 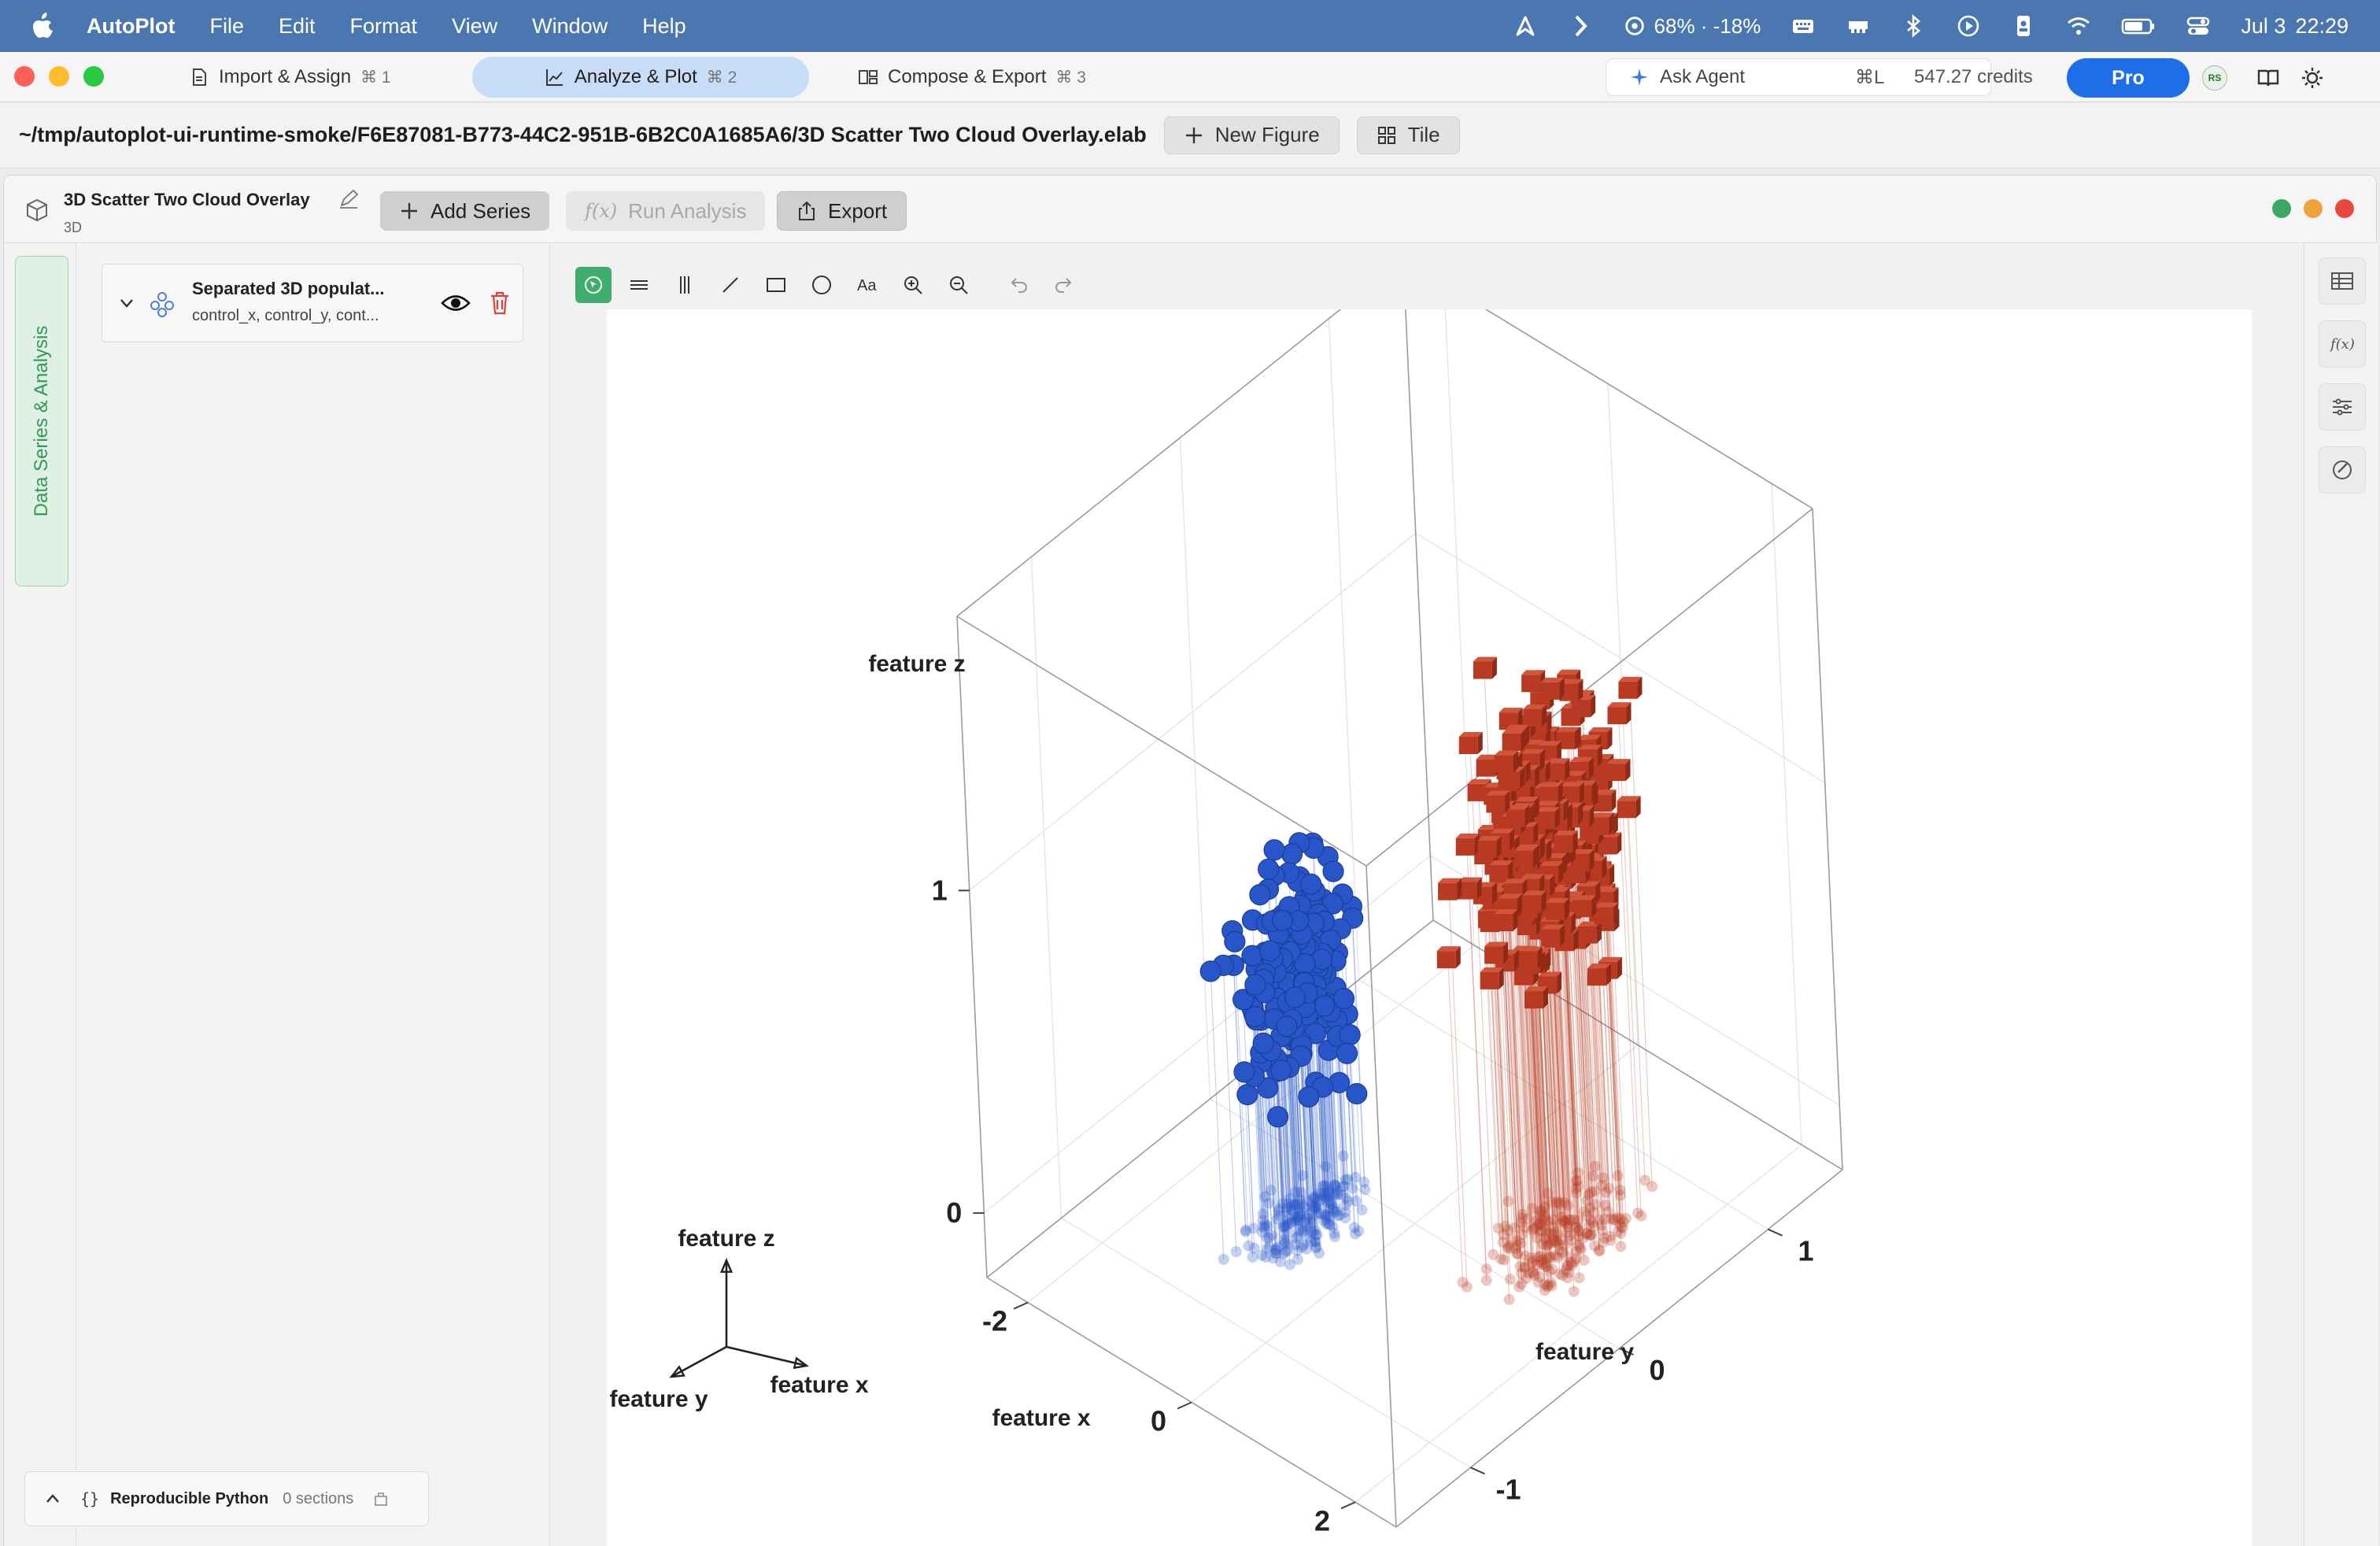 What do you see at coordinates (2078, 26) in the screenshot?
I see `wifi-icon` at bounding box center [2078, 26].